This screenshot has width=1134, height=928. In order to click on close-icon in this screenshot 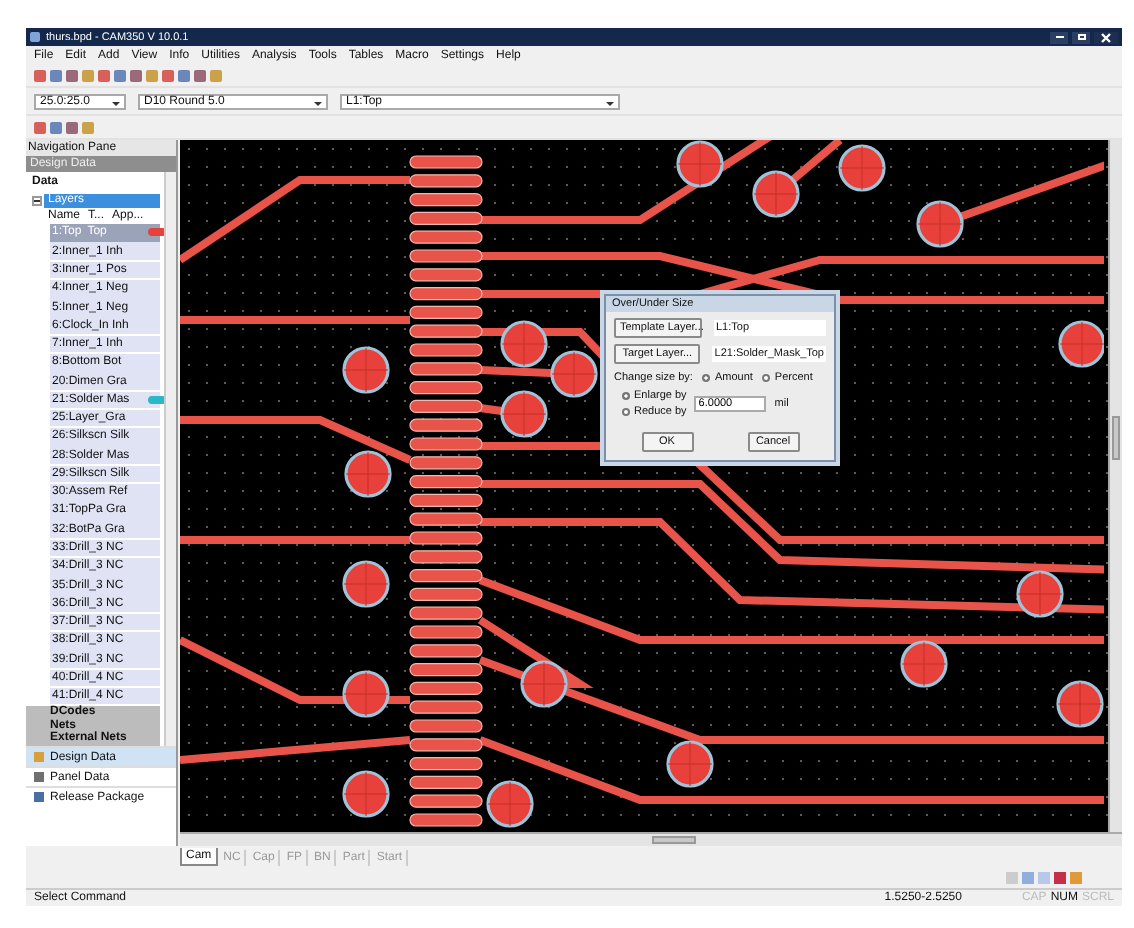, I will do `click(1106, 37)`.